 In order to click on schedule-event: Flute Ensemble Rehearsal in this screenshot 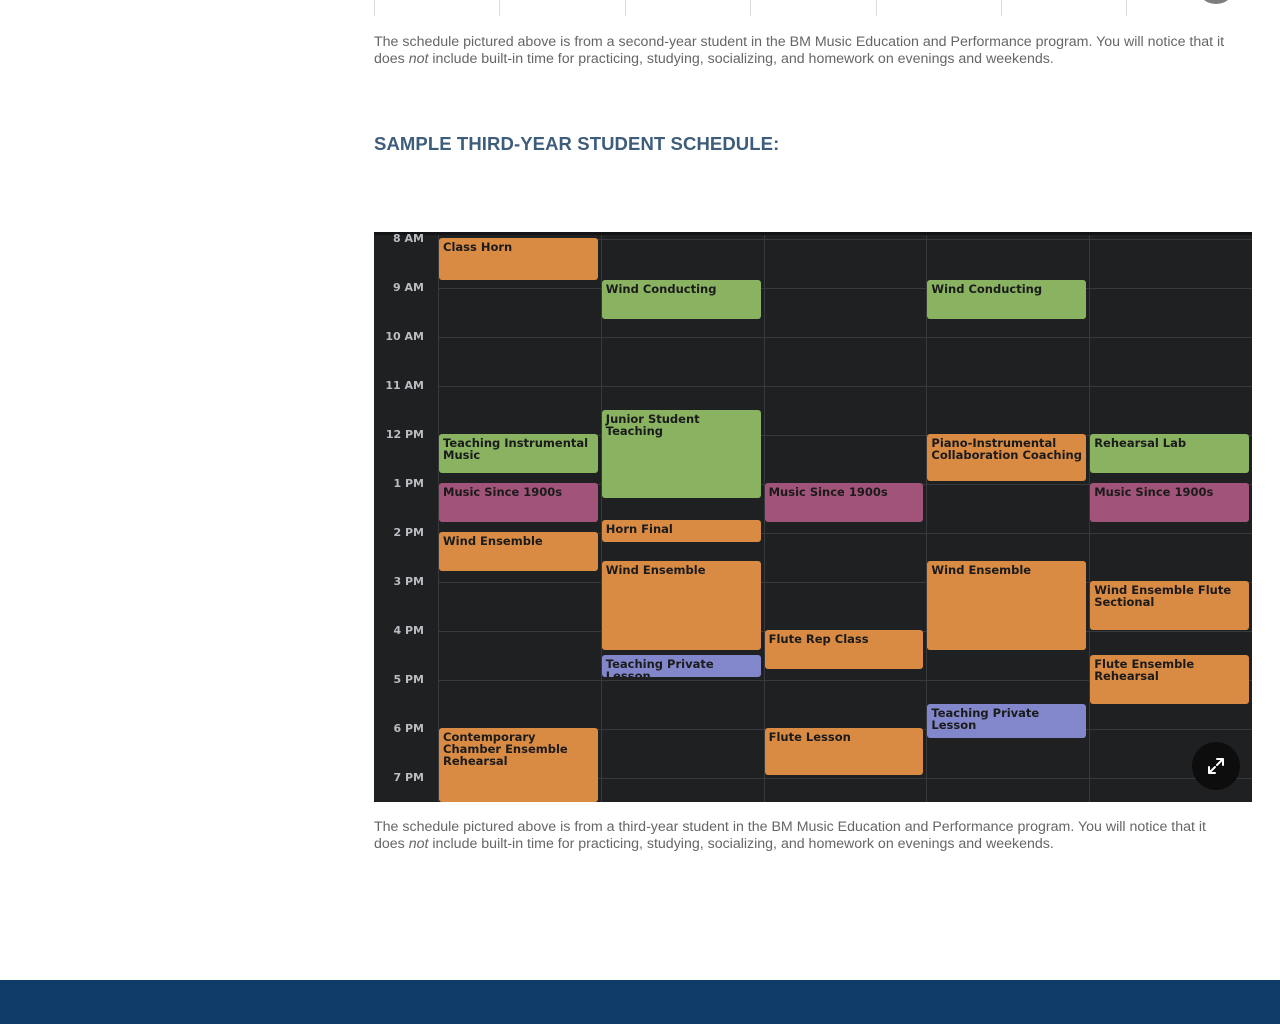, I will do `click(1169, 679)`.